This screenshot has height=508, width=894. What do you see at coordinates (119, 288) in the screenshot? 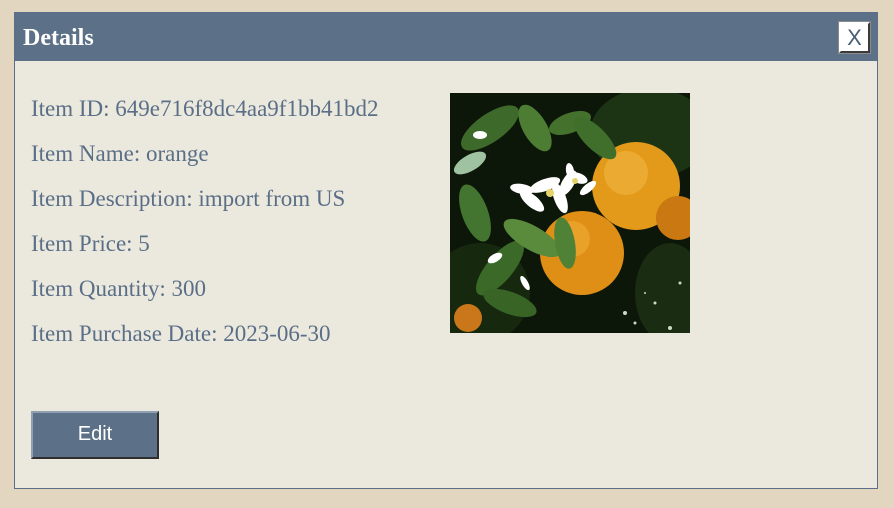
I see `item-quantity: Item Quantity: 300` at bounding box center [119, 288].